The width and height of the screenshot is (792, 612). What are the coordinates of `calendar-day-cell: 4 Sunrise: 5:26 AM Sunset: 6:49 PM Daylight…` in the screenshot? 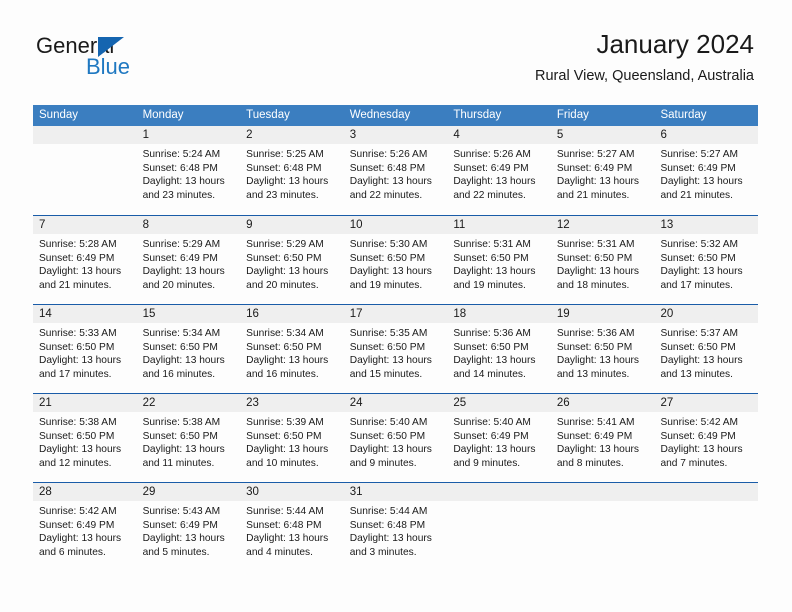 It's located at (499, 170).